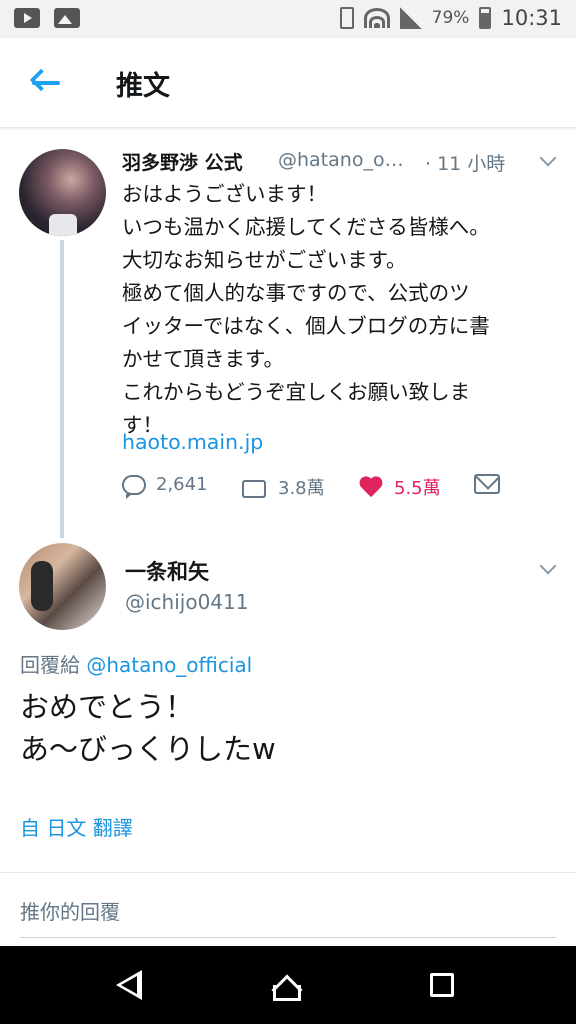 The height and width of the screenshot is (1024, 576). I want to click on tweet-timestamp: · 11 小時, so click(465, 164).